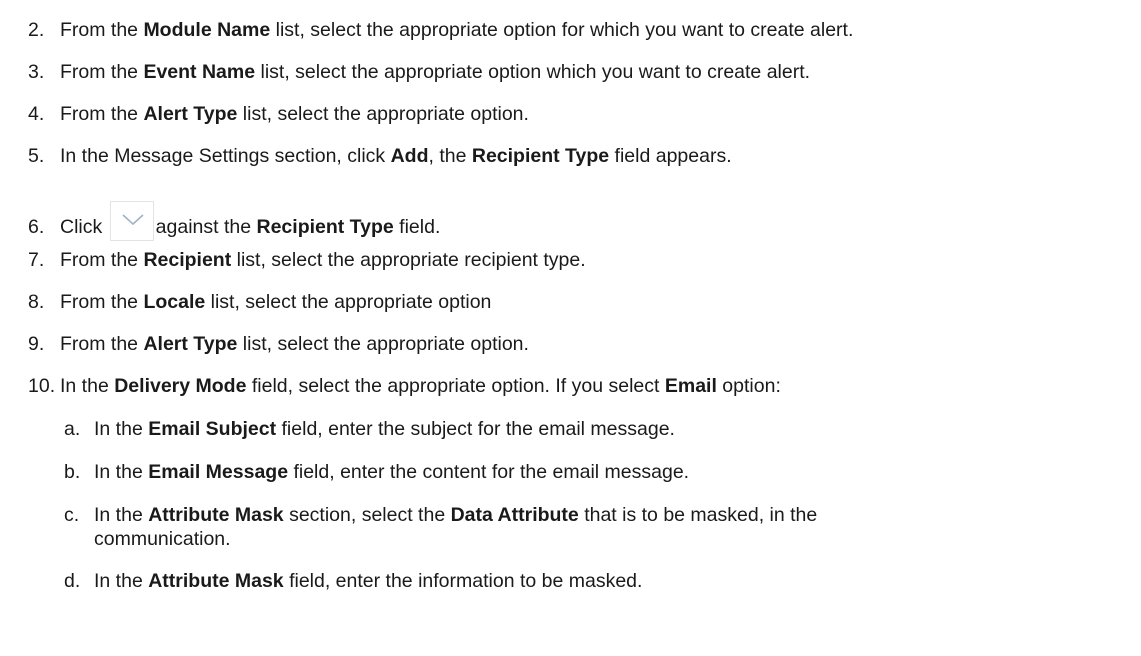 This screenshot has height=656, width=1141. Describe the element at coordinates (84, 227) in the screenshot. I see `step-text: Click` at that location.